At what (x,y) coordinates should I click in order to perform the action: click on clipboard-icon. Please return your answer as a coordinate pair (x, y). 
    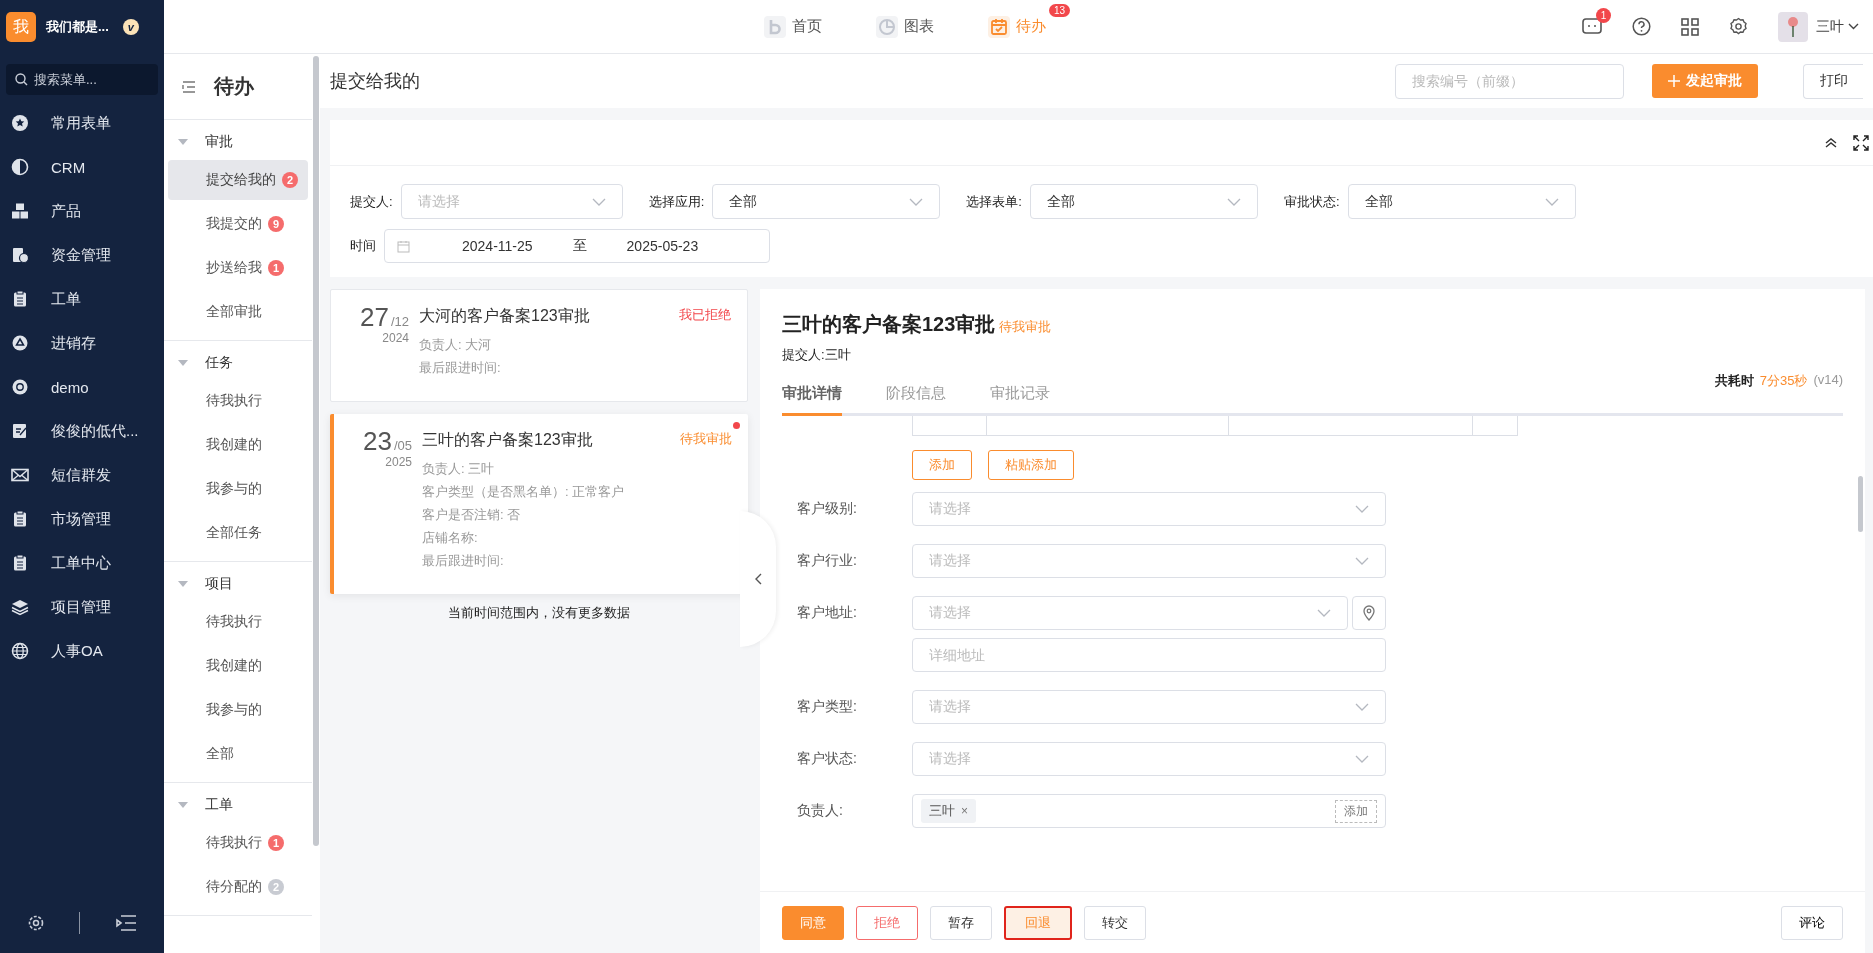
    Looking at the image, I should click on (20, 519).